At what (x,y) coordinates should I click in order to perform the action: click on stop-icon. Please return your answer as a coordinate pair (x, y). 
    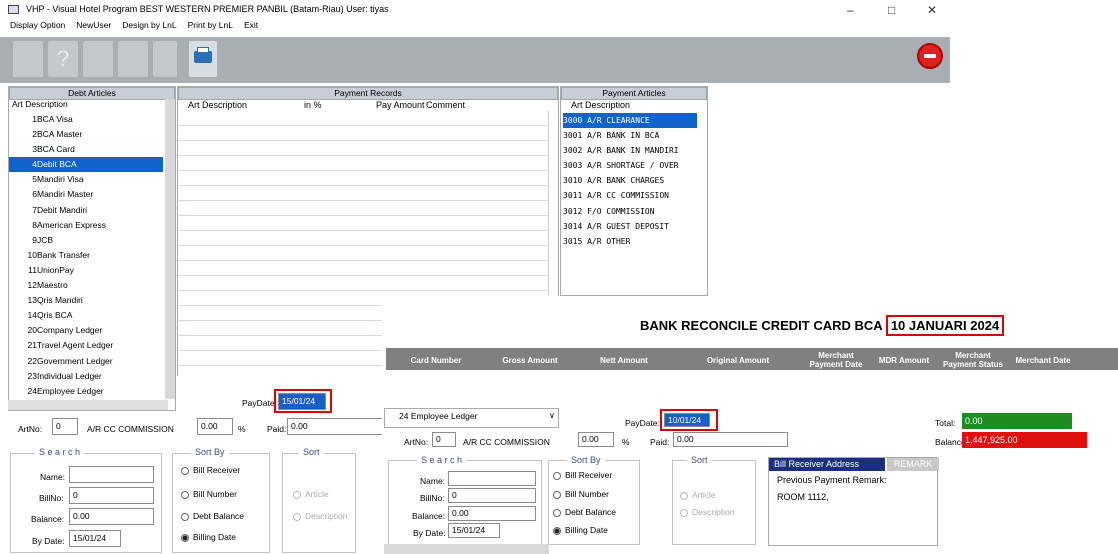
    Looking at the image, I should click on (930, 56).